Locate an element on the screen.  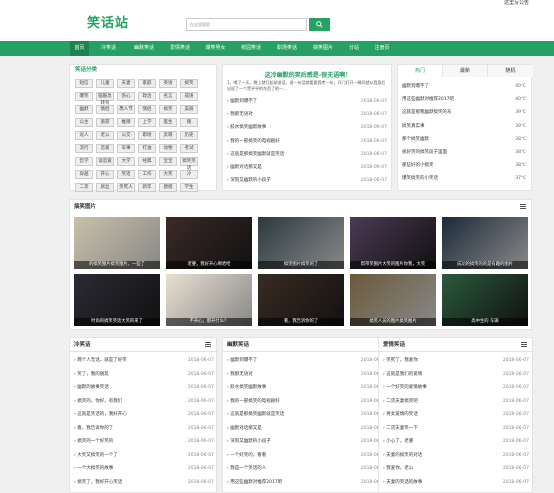
category-tag: 军事 is located at coordinates (126, 148).